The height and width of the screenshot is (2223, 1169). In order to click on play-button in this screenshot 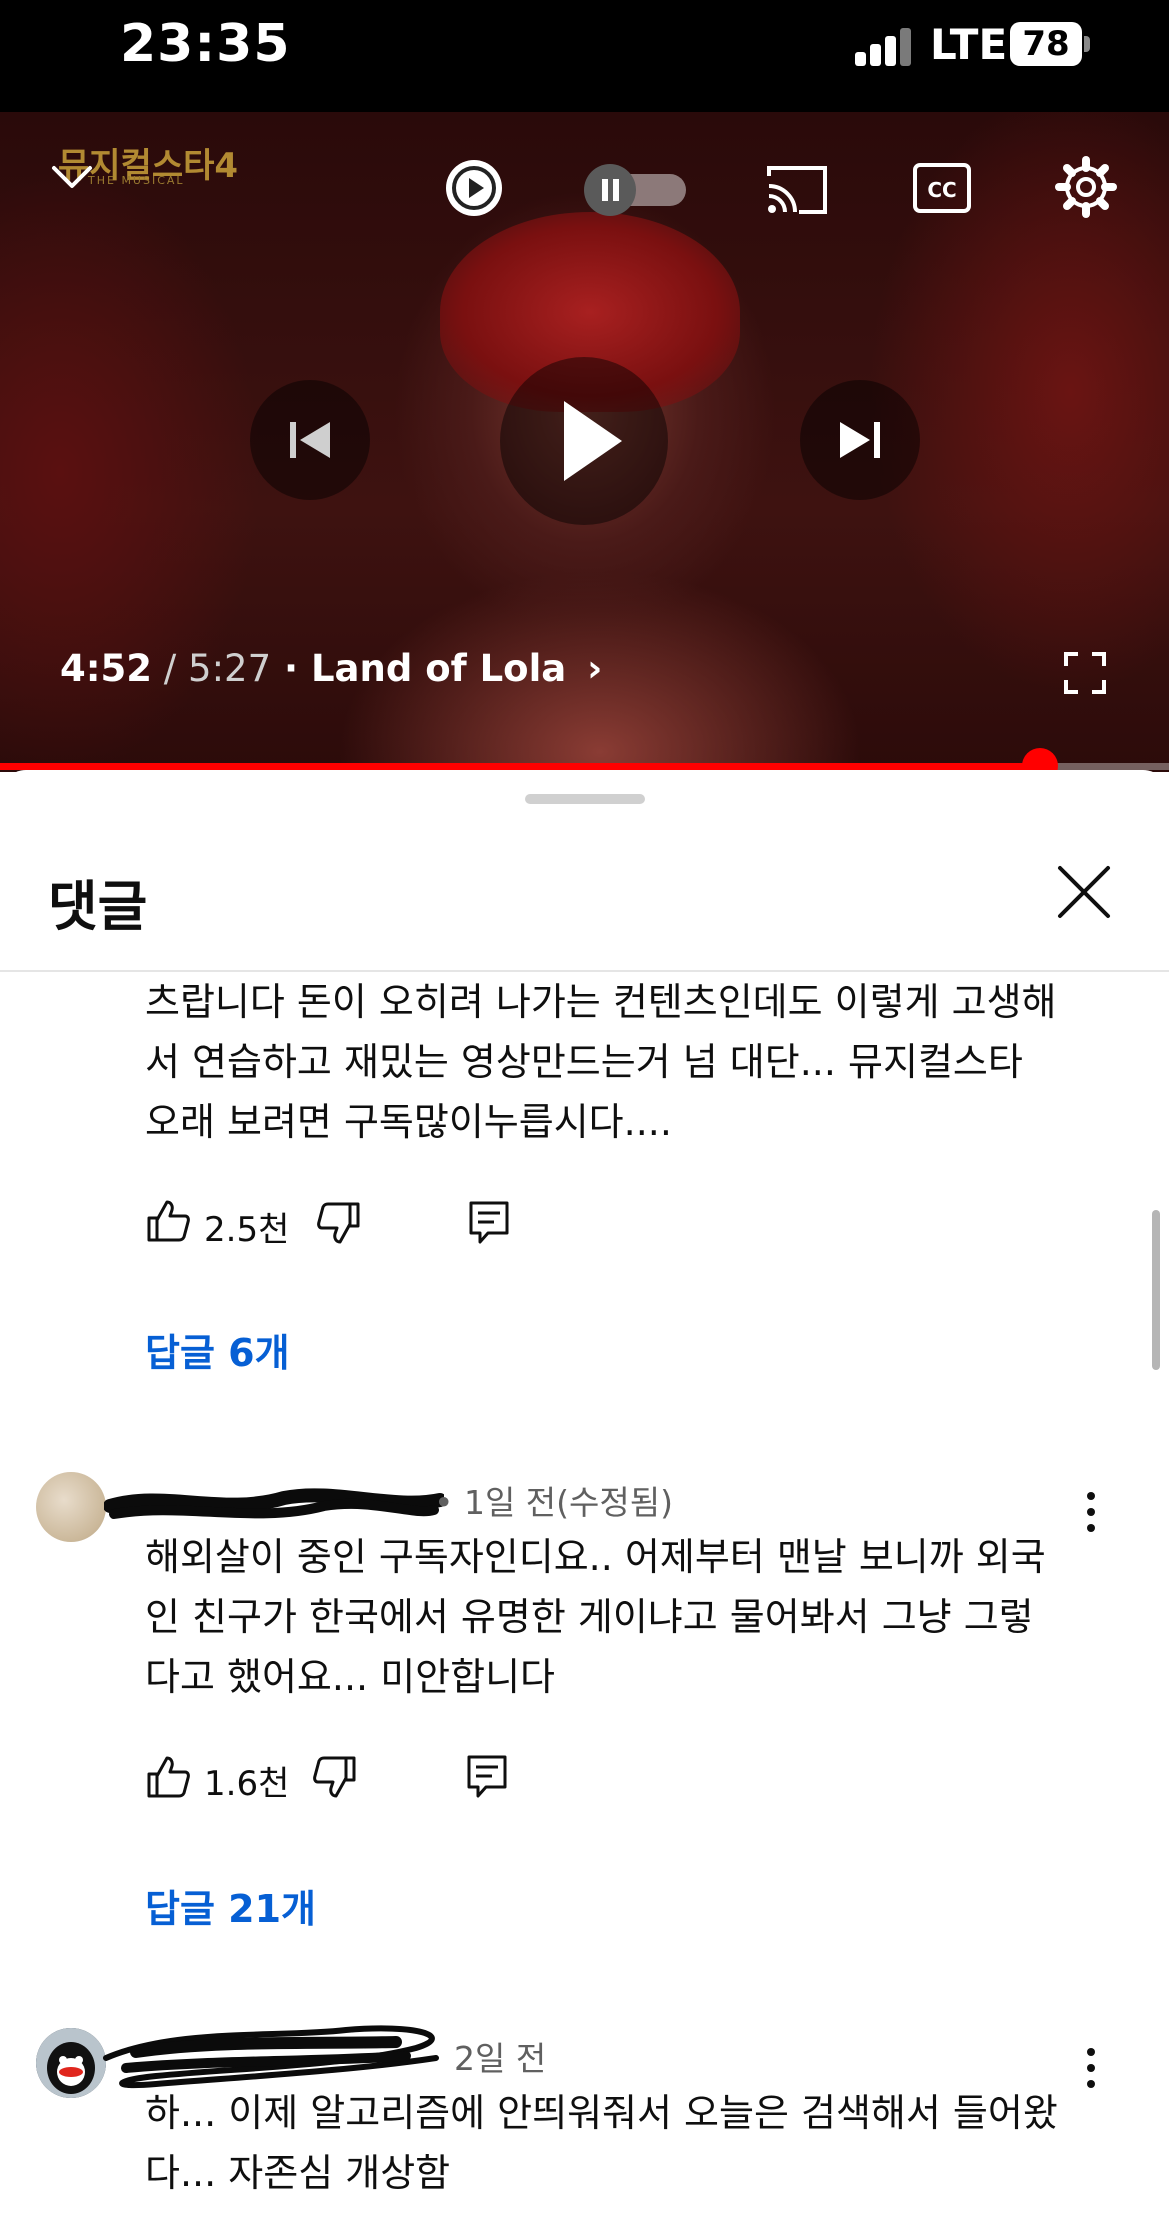, I will do `click(584, 441)`.